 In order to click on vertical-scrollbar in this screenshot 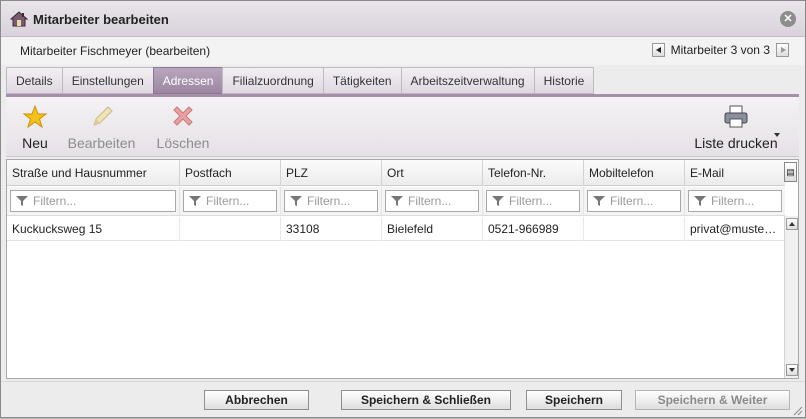, I will do `click(791, 297)`.